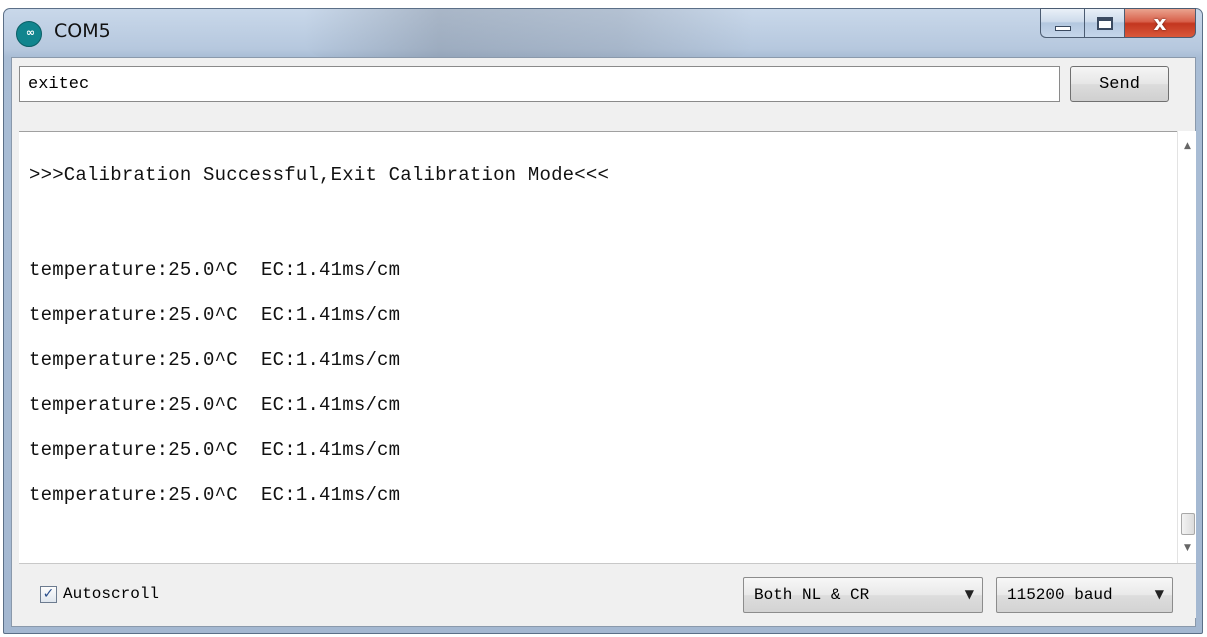  What do you see at coordinates (603, 32) in the screenshot?
I see `title-bar: ∞ COM5 x` at bounding box center [603, 32].